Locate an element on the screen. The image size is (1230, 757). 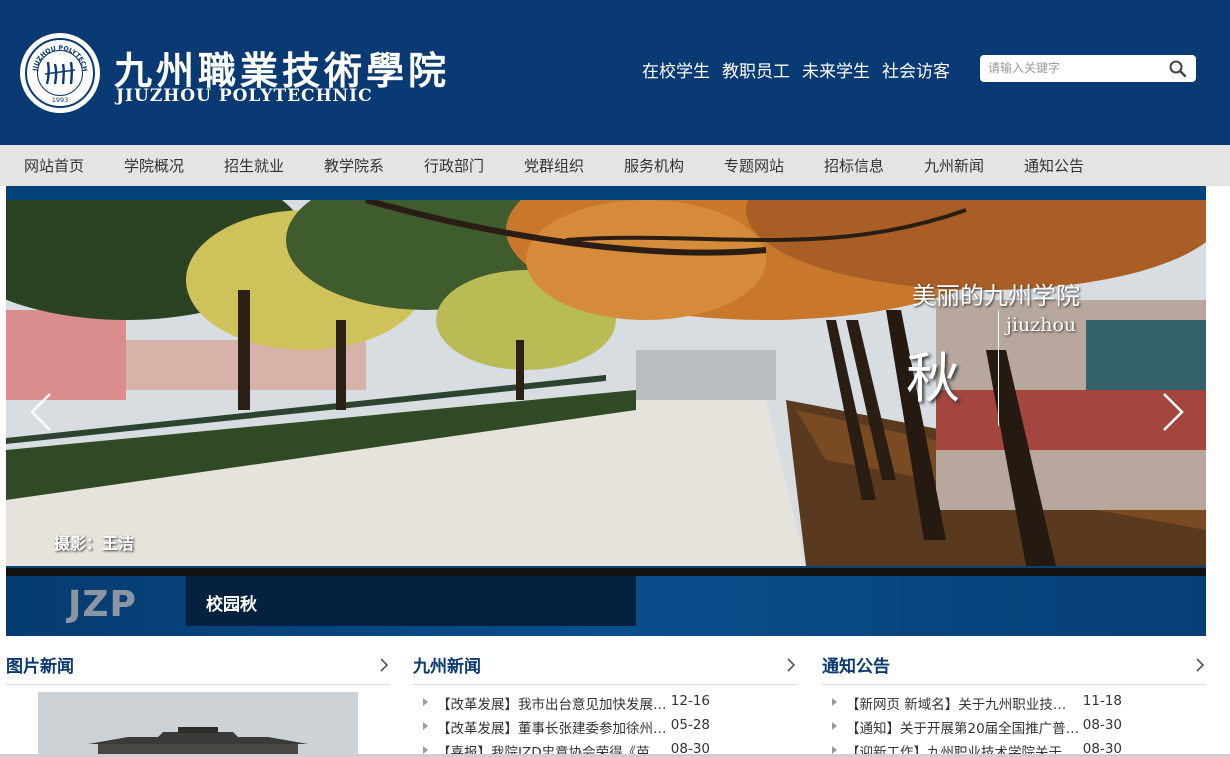
caption-logo: JZP is located at coordinates (102, 604).